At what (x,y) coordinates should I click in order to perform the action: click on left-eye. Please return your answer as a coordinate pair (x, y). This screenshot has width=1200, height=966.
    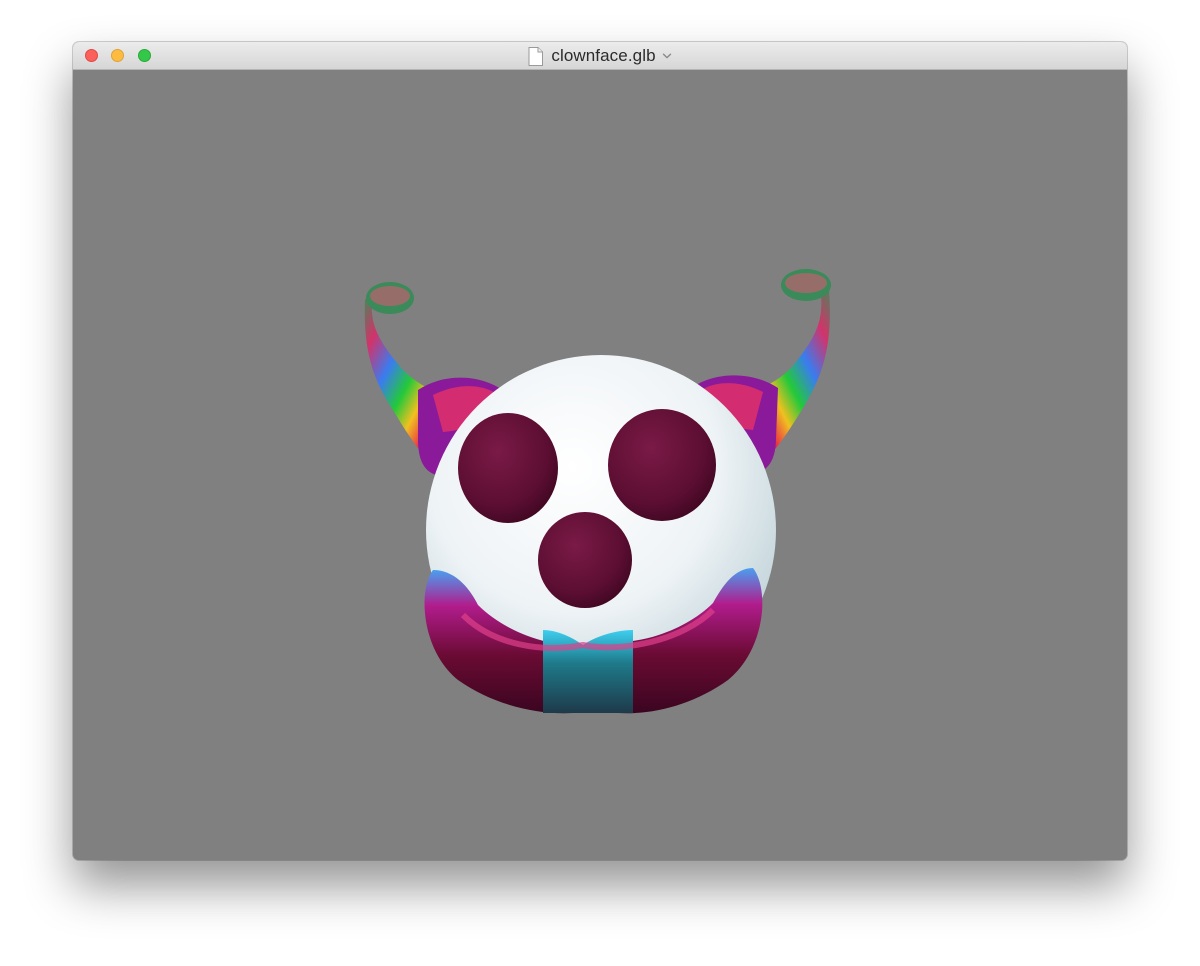
    Looking at the image, I should click on (508, 468).